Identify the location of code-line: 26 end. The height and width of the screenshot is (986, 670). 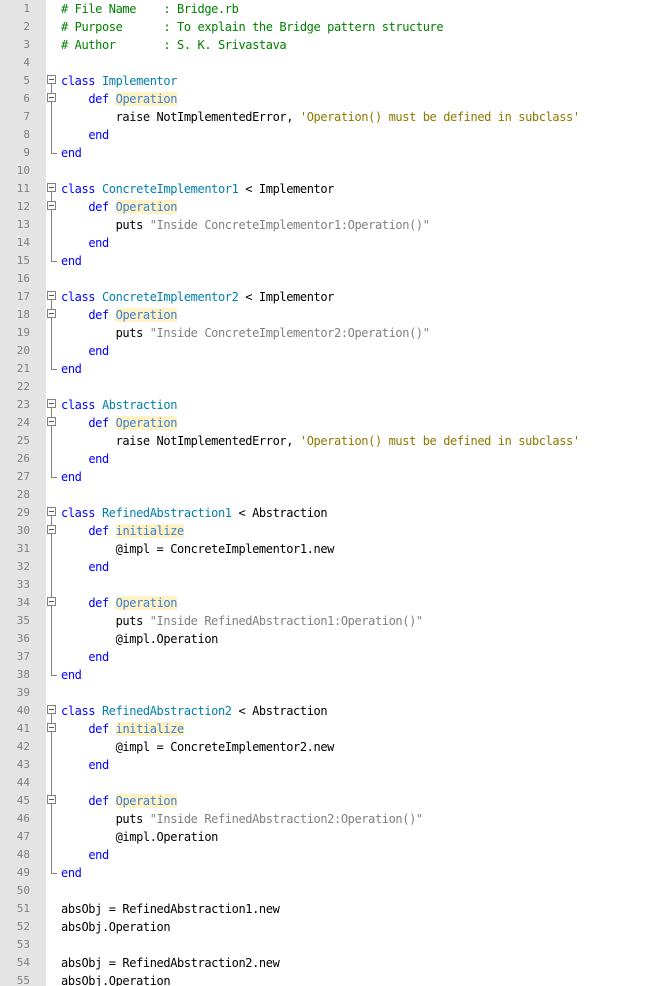
(335, 459).